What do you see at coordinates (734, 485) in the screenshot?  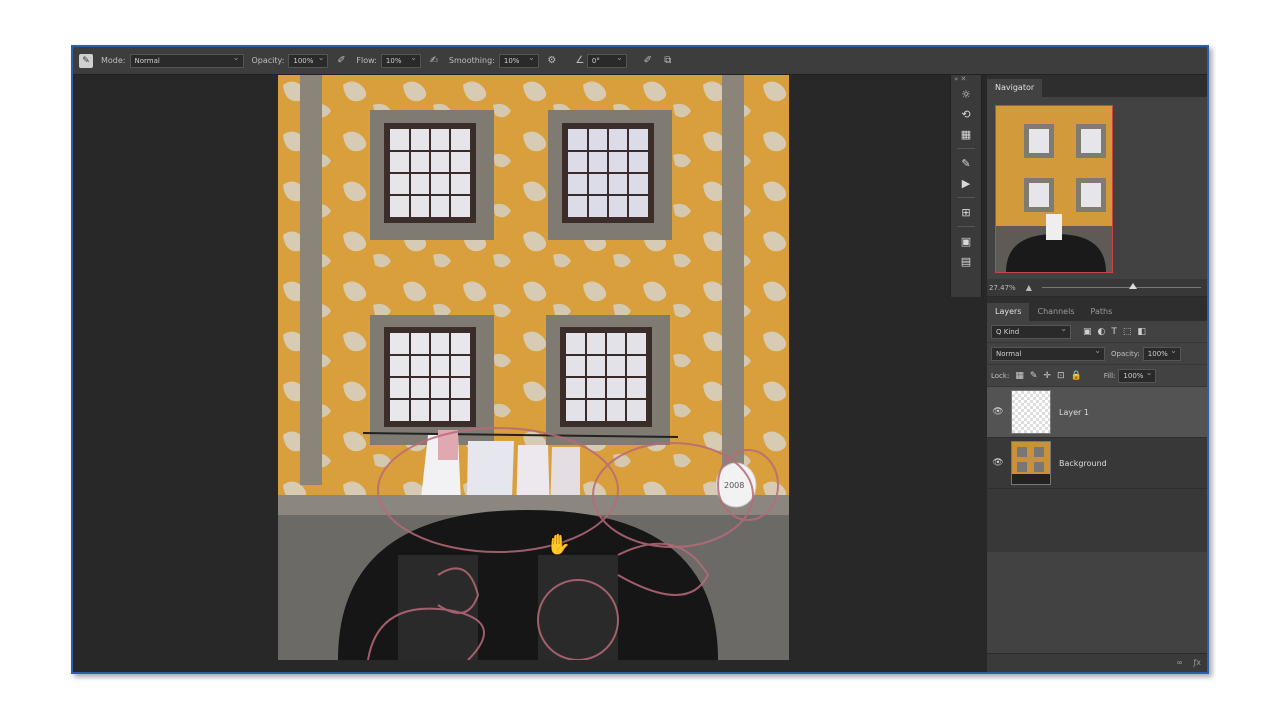 I see `sign-text: 2008` at bounding box center [734, 485].